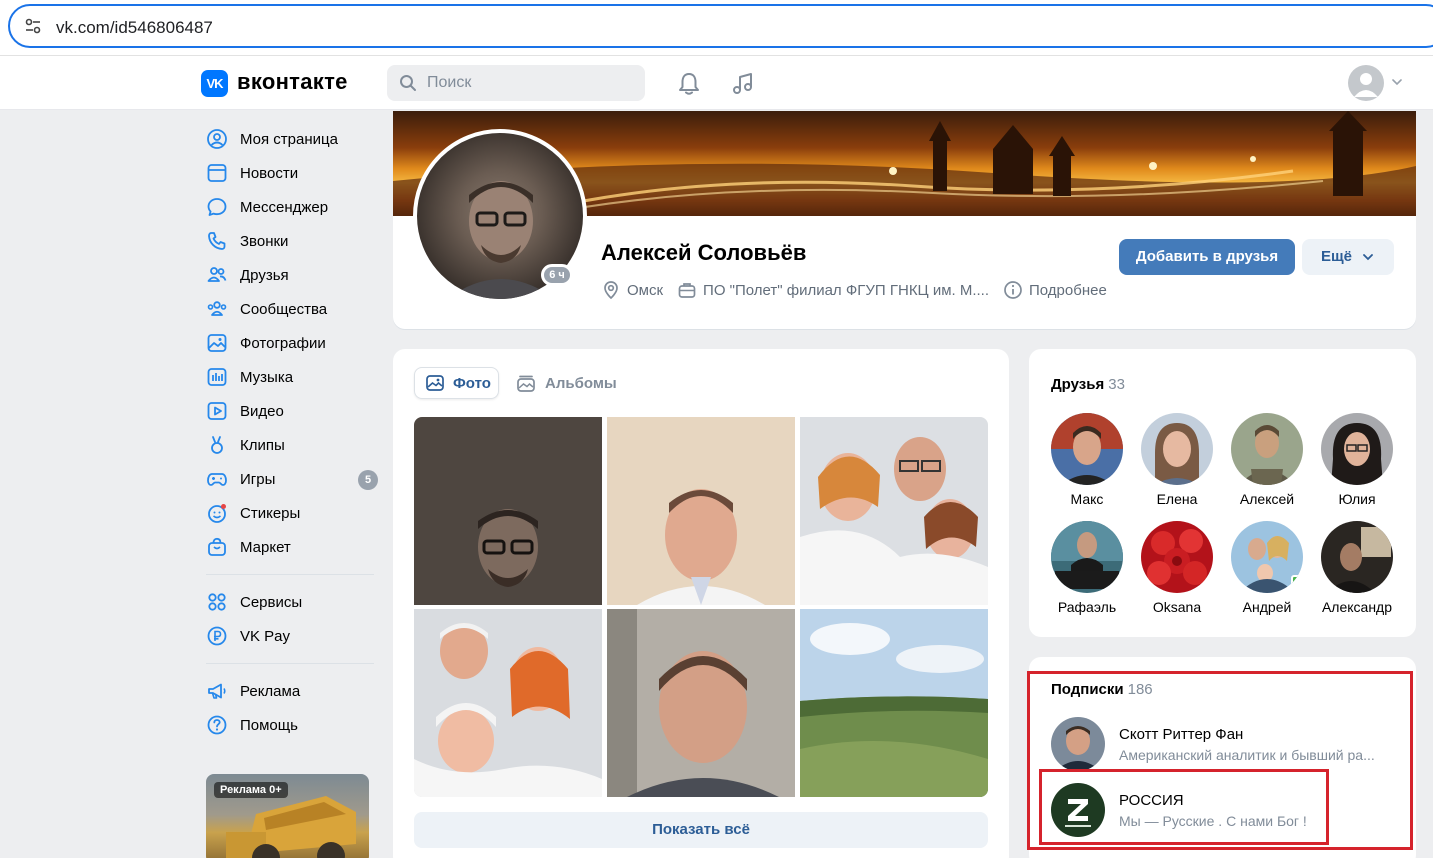 This screenshot has width=1433, height=858. Describe the element at coordinates (526, 383) in the screenshot. I see `albums-icon` at that location.